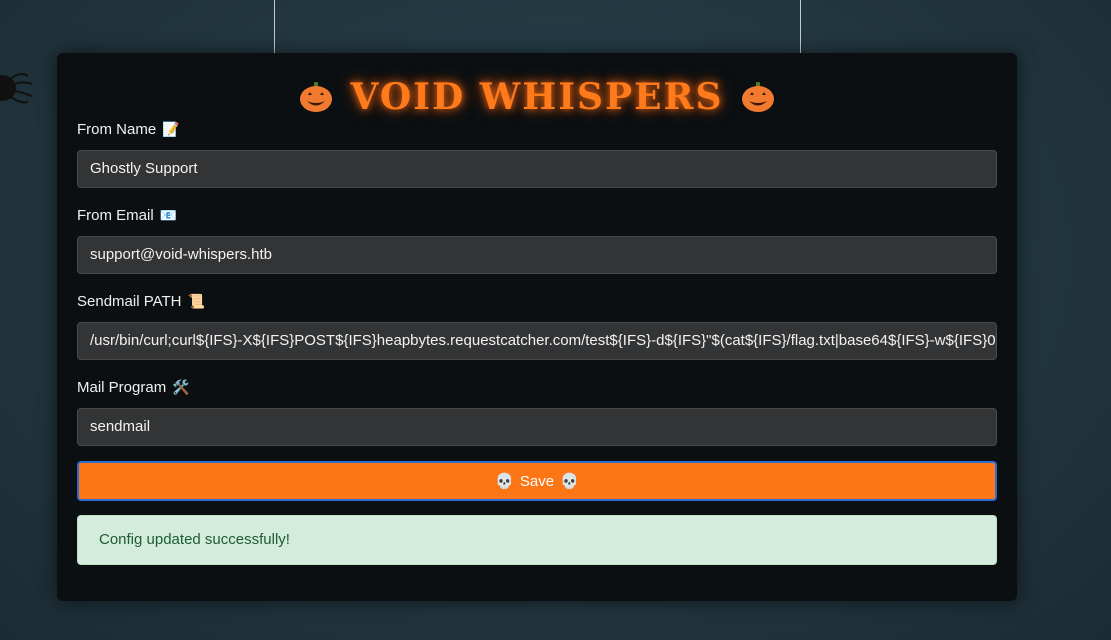 The width and height of the screenshot is (1111, 640). What do you see at coordinates (117, 129) in the screenshot?
I see `from-name-label-text: From Name` at bounding box center [117, 129].